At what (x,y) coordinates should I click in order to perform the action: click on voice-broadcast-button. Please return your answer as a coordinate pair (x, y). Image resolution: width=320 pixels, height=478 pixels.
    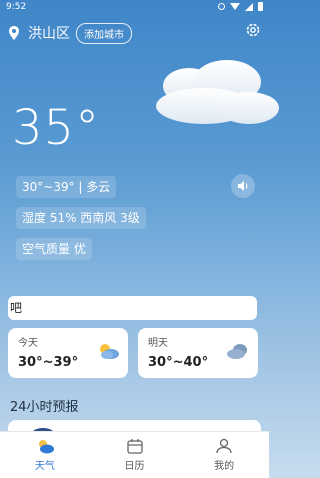
    Looking at the image, I should click on (243, 186).